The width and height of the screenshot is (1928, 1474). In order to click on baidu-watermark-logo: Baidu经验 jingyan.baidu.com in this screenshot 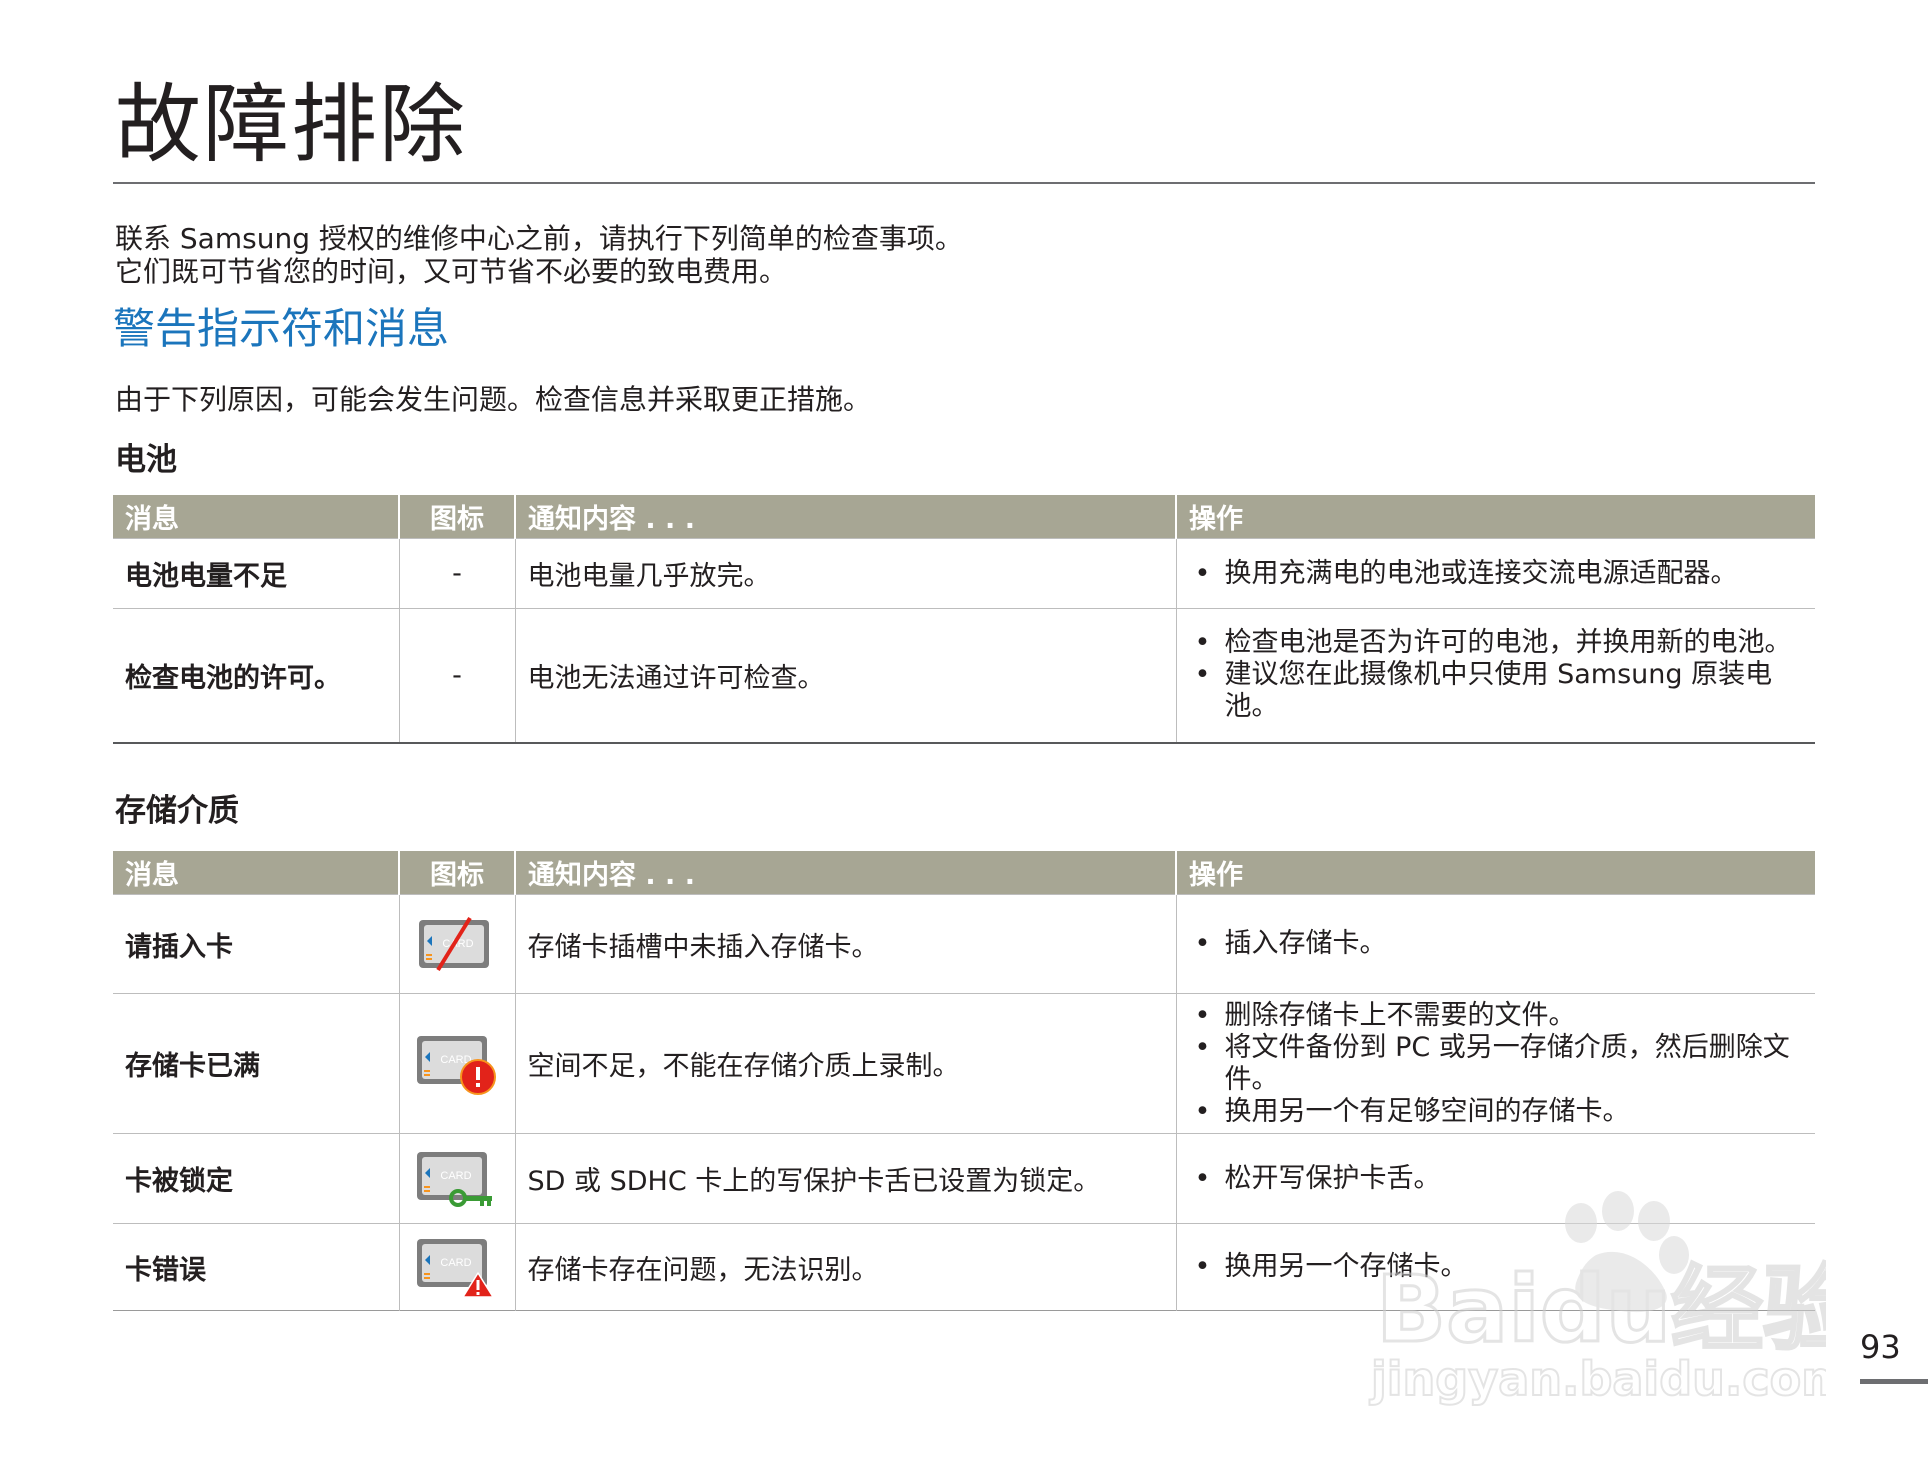, I will do `click(1597, 1299)`.